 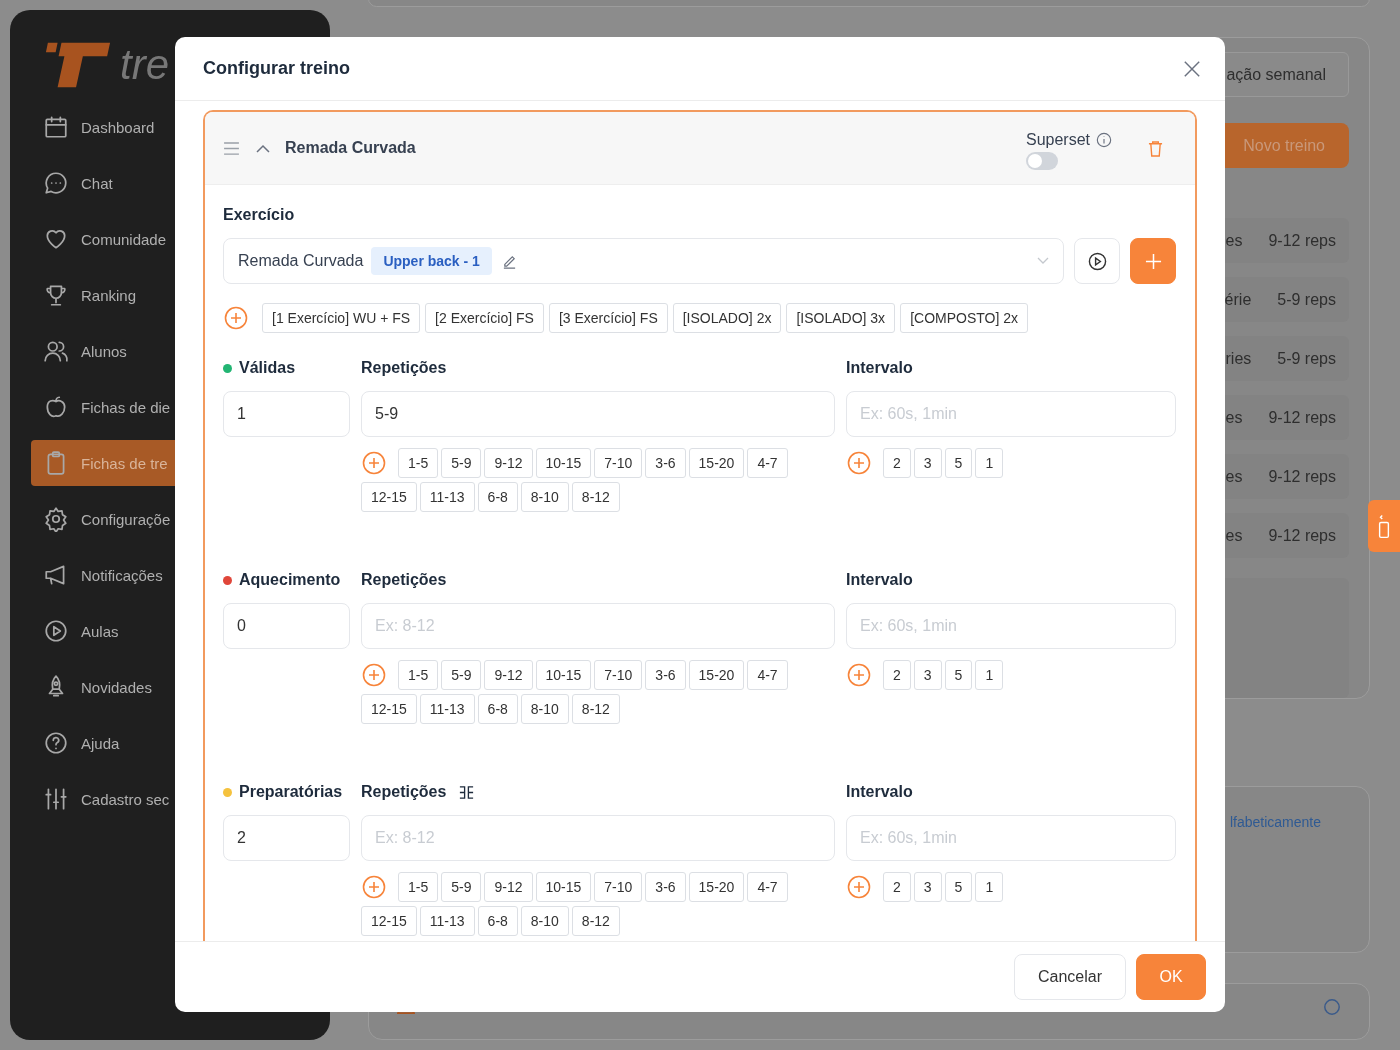 I want to click on field-label: Exercício, so click(x=259, y=215).